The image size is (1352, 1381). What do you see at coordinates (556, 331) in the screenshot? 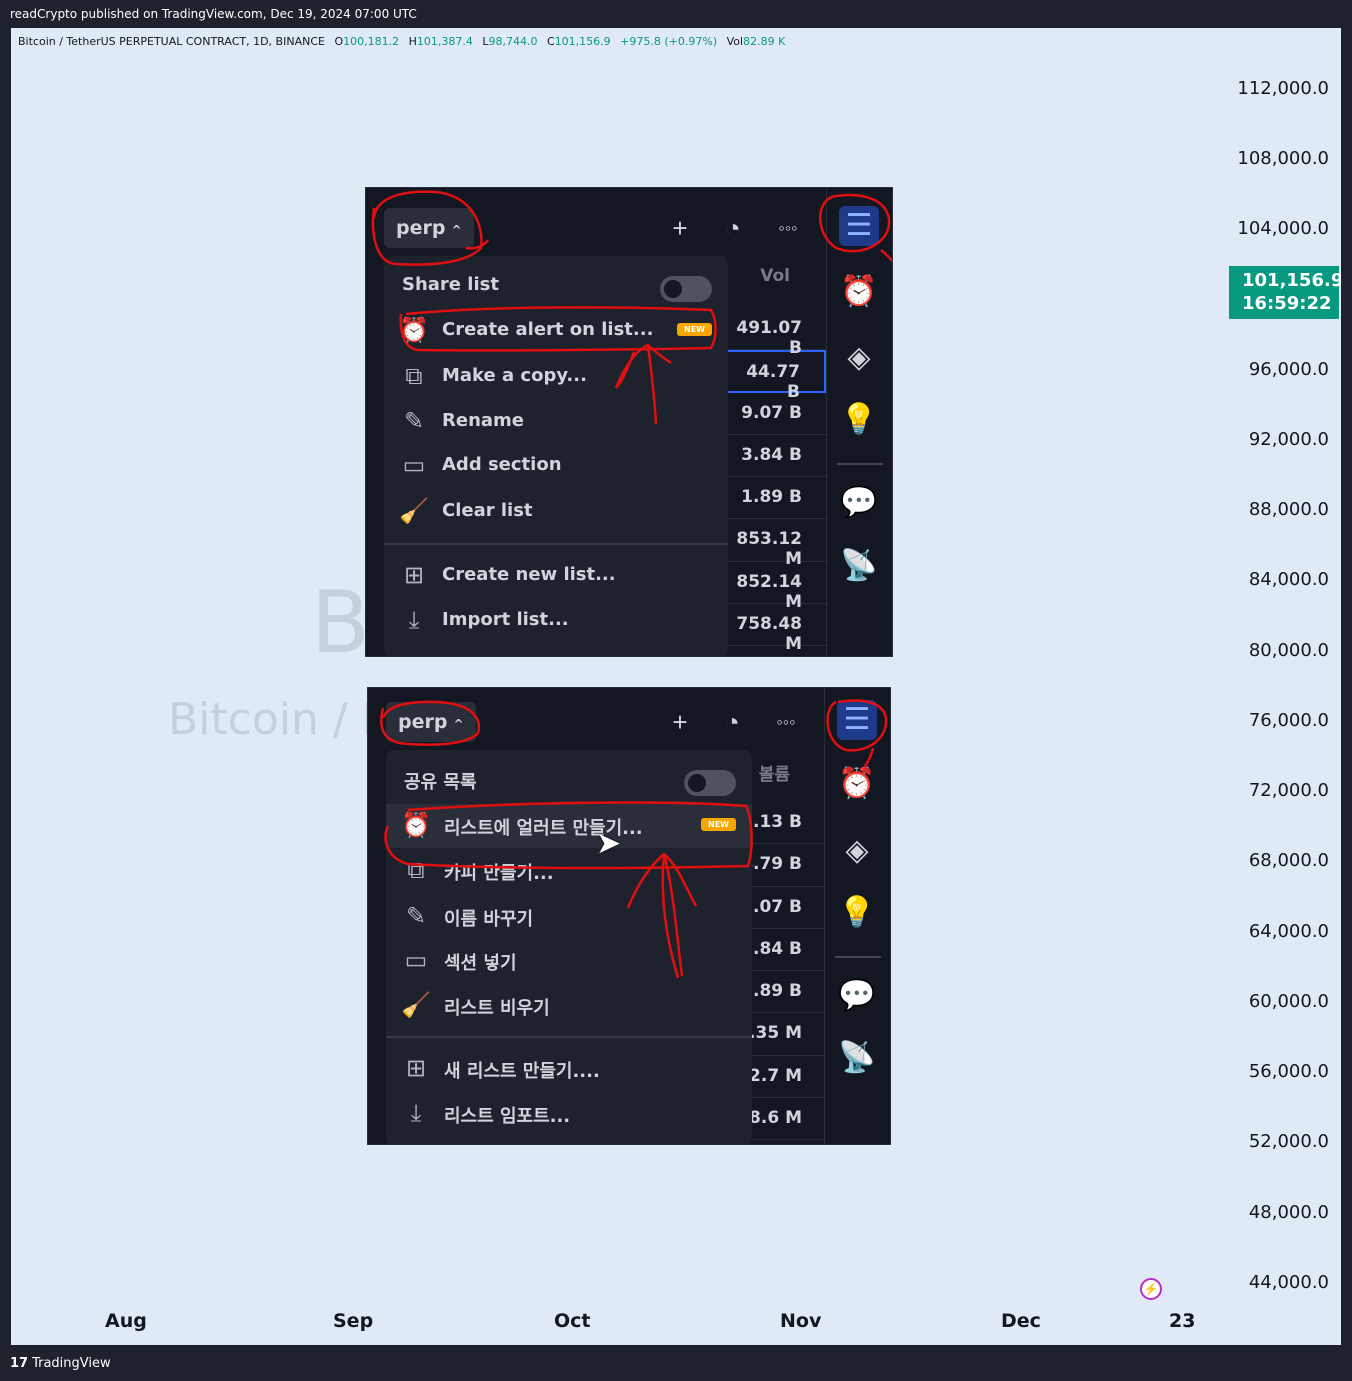
I see `create-alert-item: ⏰ Create alert on list... NEW` at bounding box center [556, 331].